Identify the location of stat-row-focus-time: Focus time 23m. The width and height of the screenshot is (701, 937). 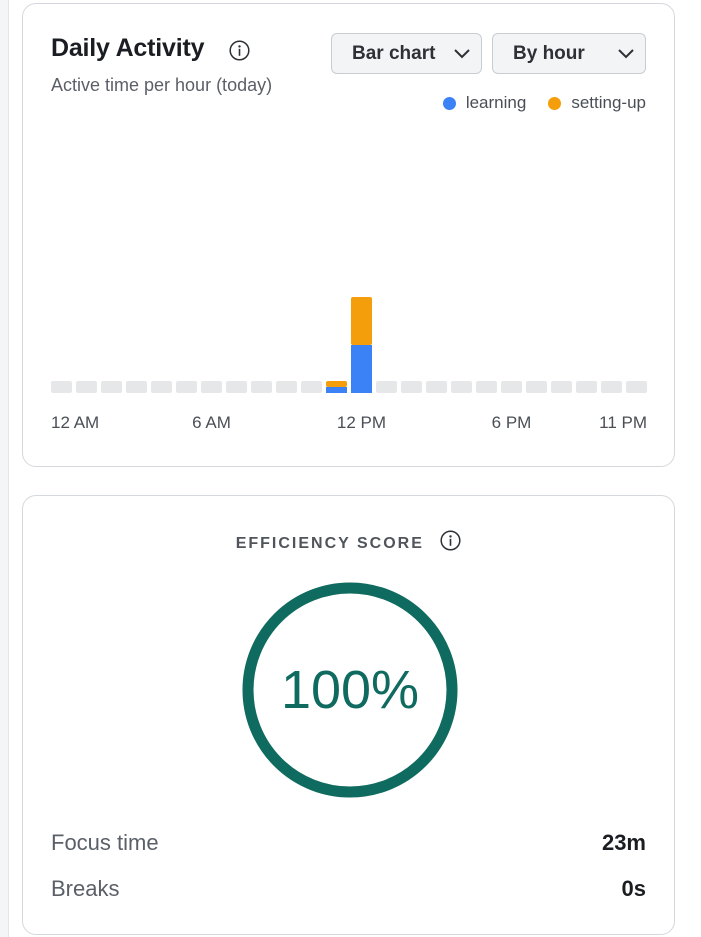
(348, 843).